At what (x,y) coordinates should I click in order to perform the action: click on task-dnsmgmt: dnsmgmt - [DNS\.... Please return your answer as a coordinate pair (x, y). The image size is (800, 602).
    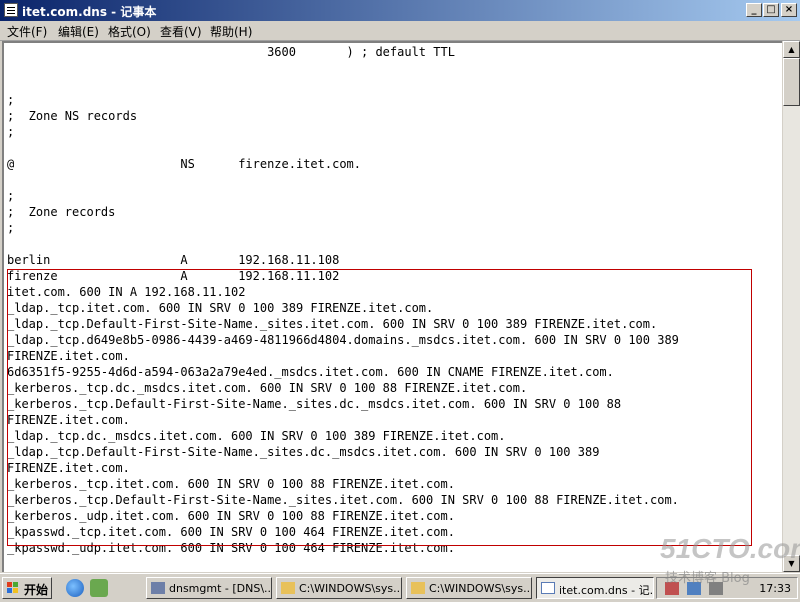
    Looking at the image, I should click on (209, 588).